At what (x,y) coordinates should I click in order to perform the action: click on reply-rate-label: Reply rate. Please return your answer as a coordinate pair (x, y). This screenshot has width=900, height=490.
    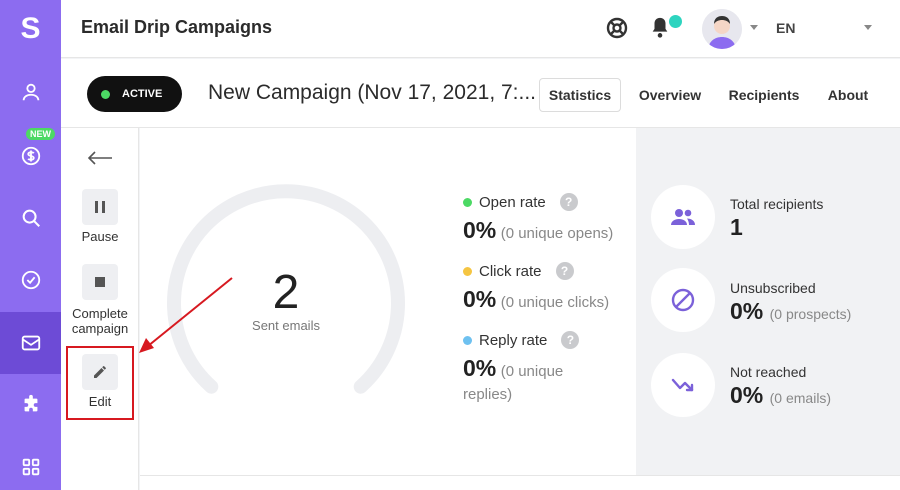
    Looking at the image, I should click on (513, 340).